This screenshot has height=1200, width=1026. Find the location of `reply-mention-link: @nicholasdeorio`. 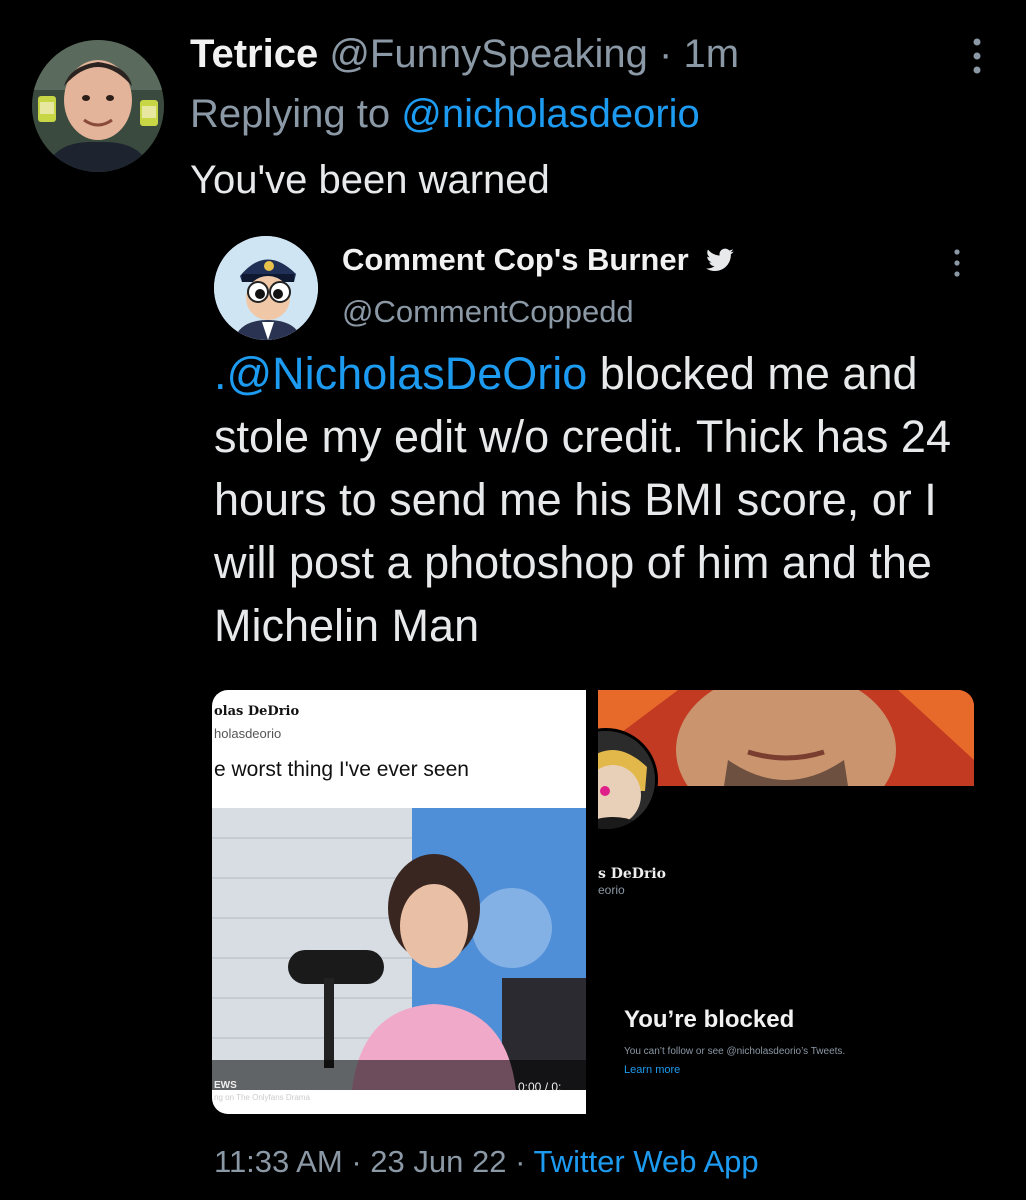

reply-mention-link: @nicholasdeorio is located at coordinates (550, 114).